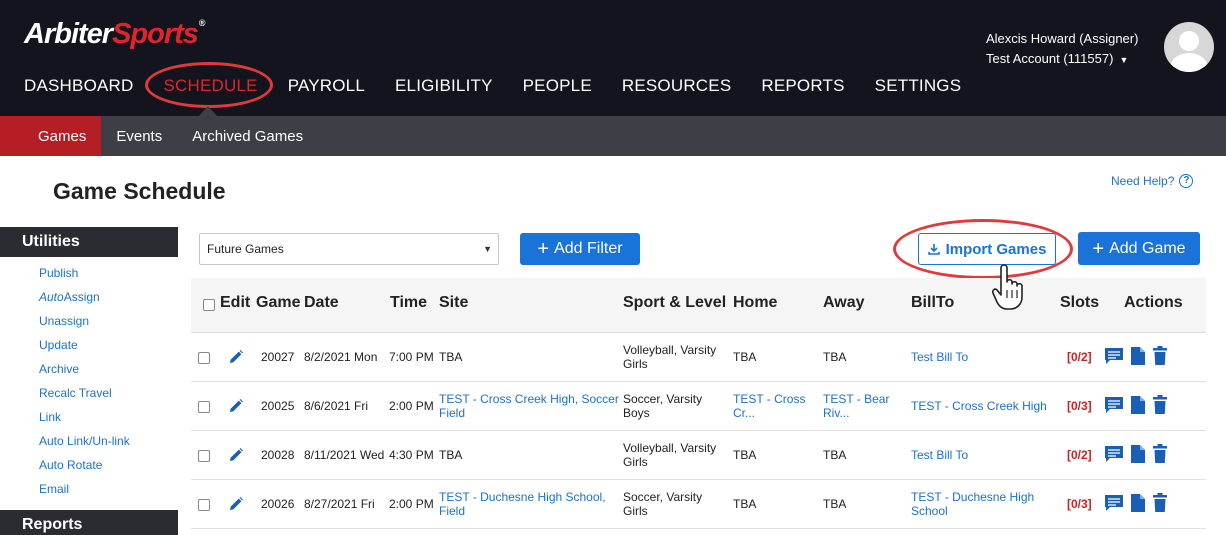  I want to click on nav-resources: RESOURCES, so click(677, 86).